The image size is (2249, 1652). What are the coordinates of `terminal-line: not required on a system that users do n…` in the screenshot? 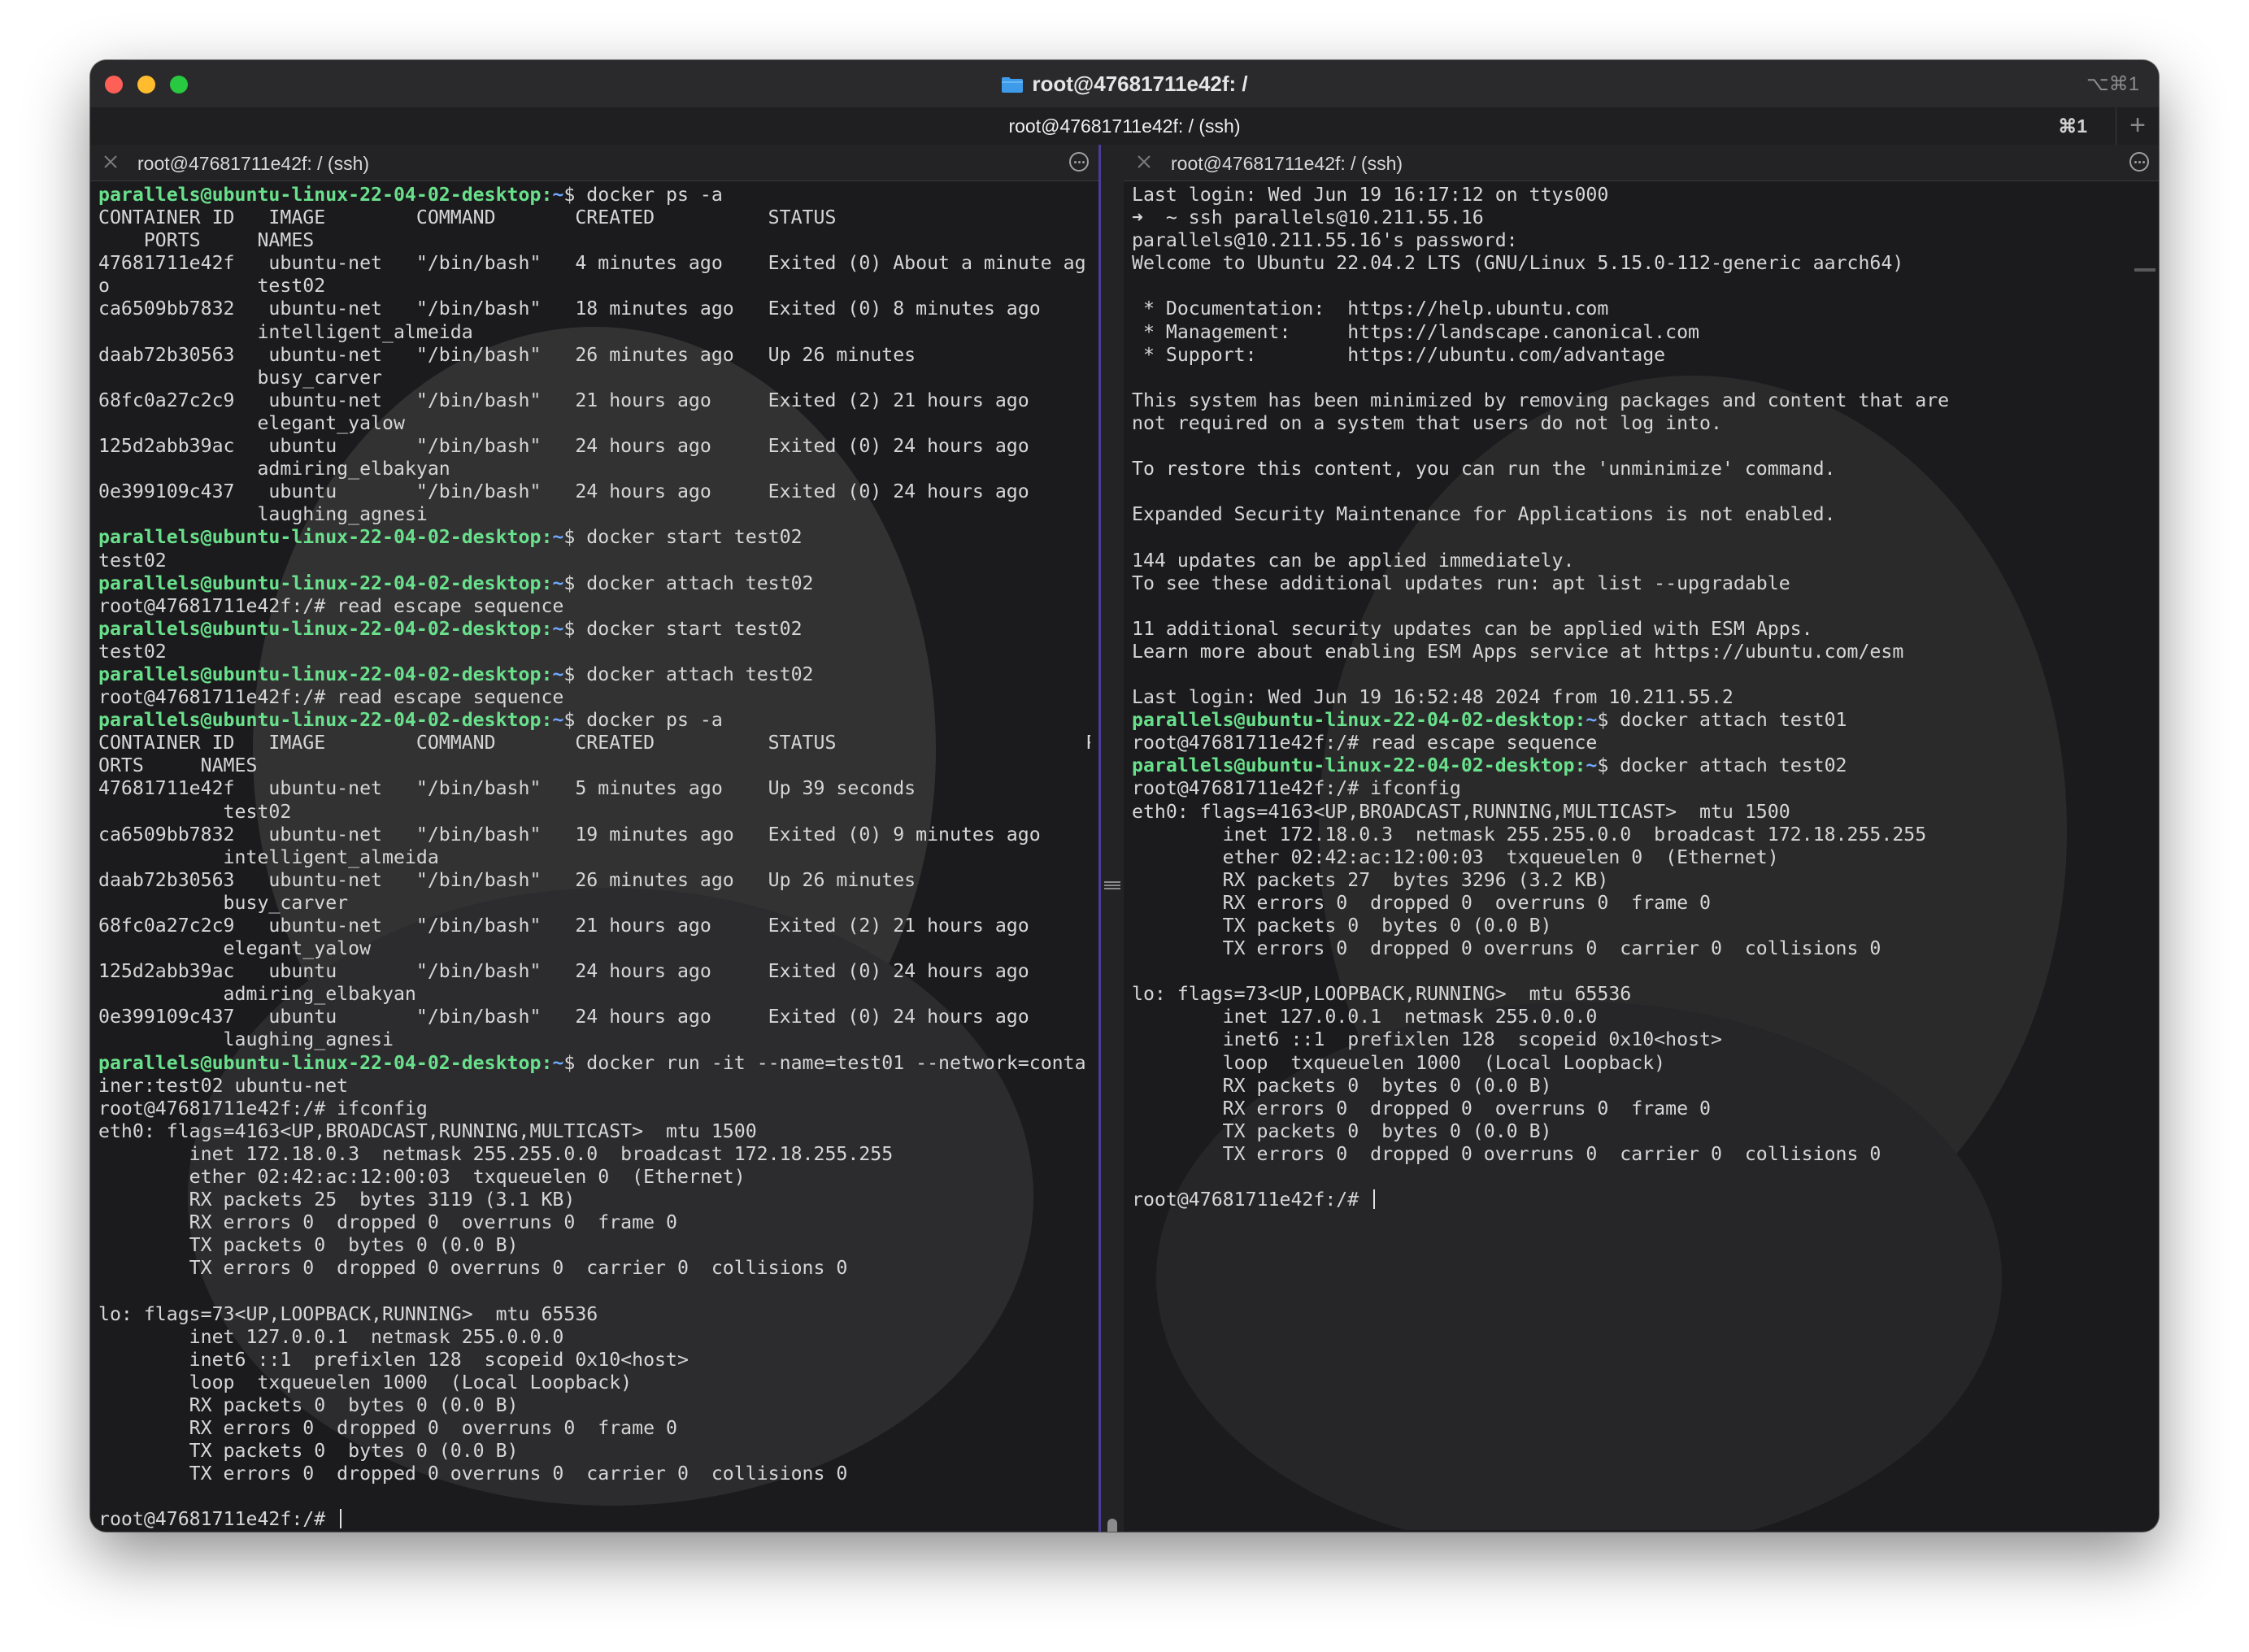 It's located at (1641, 423).